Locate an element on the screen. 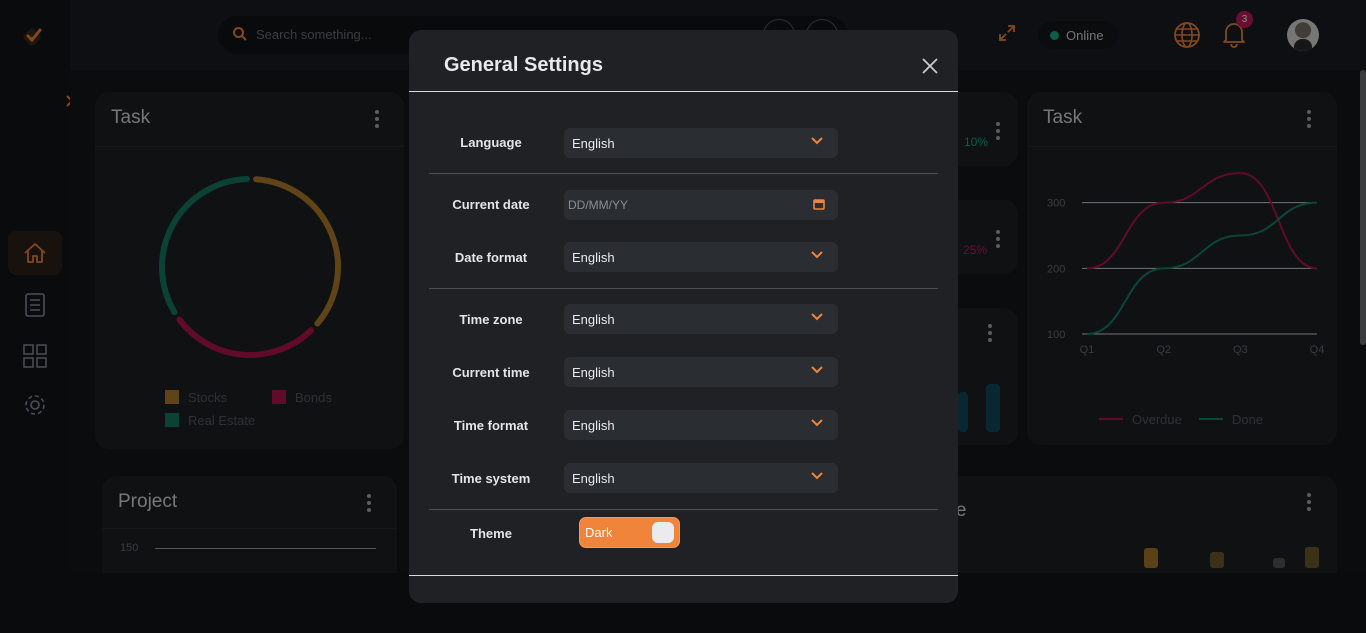 The height and width of the screenshot is (633, 1366). current-time-select: English is located at coordinates (701, 372).